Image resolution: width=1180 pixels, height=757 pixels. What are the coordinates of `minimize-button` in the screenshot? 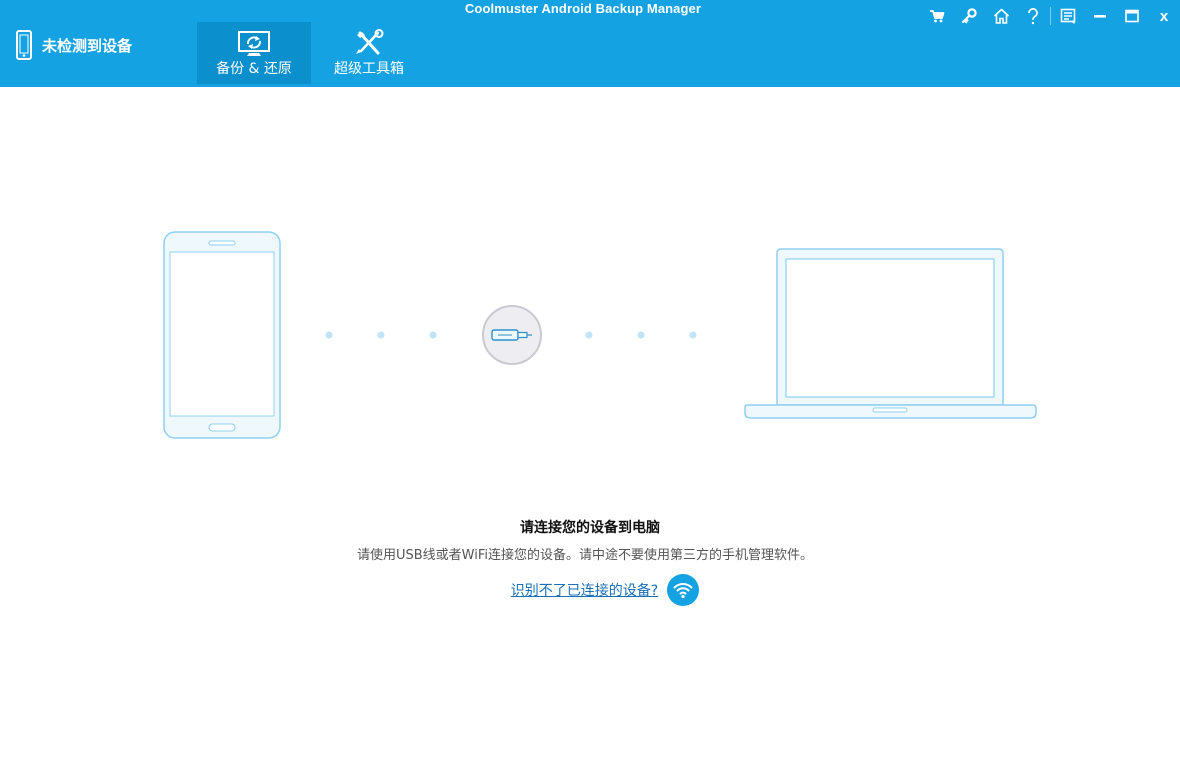 It's located at (1100, 16).